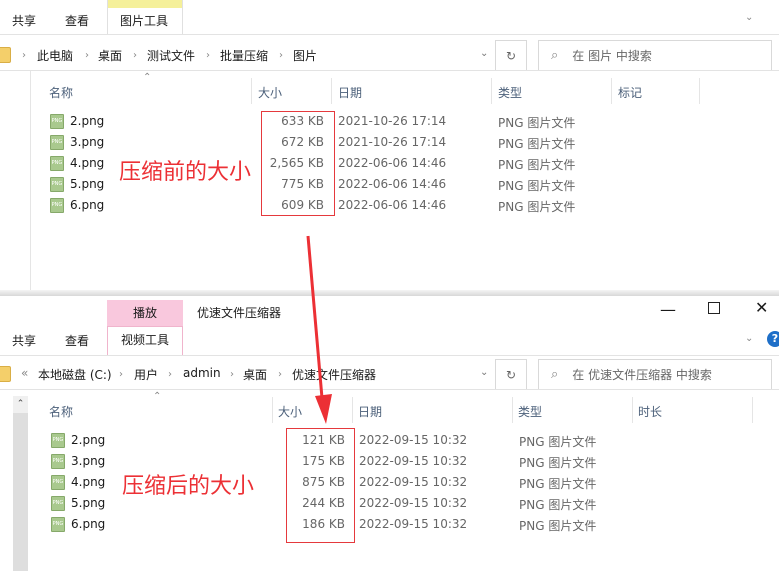 Image resolution: width=779 pixels, height=571 pixels. I want to click on red-arrow, so click(319, 329).